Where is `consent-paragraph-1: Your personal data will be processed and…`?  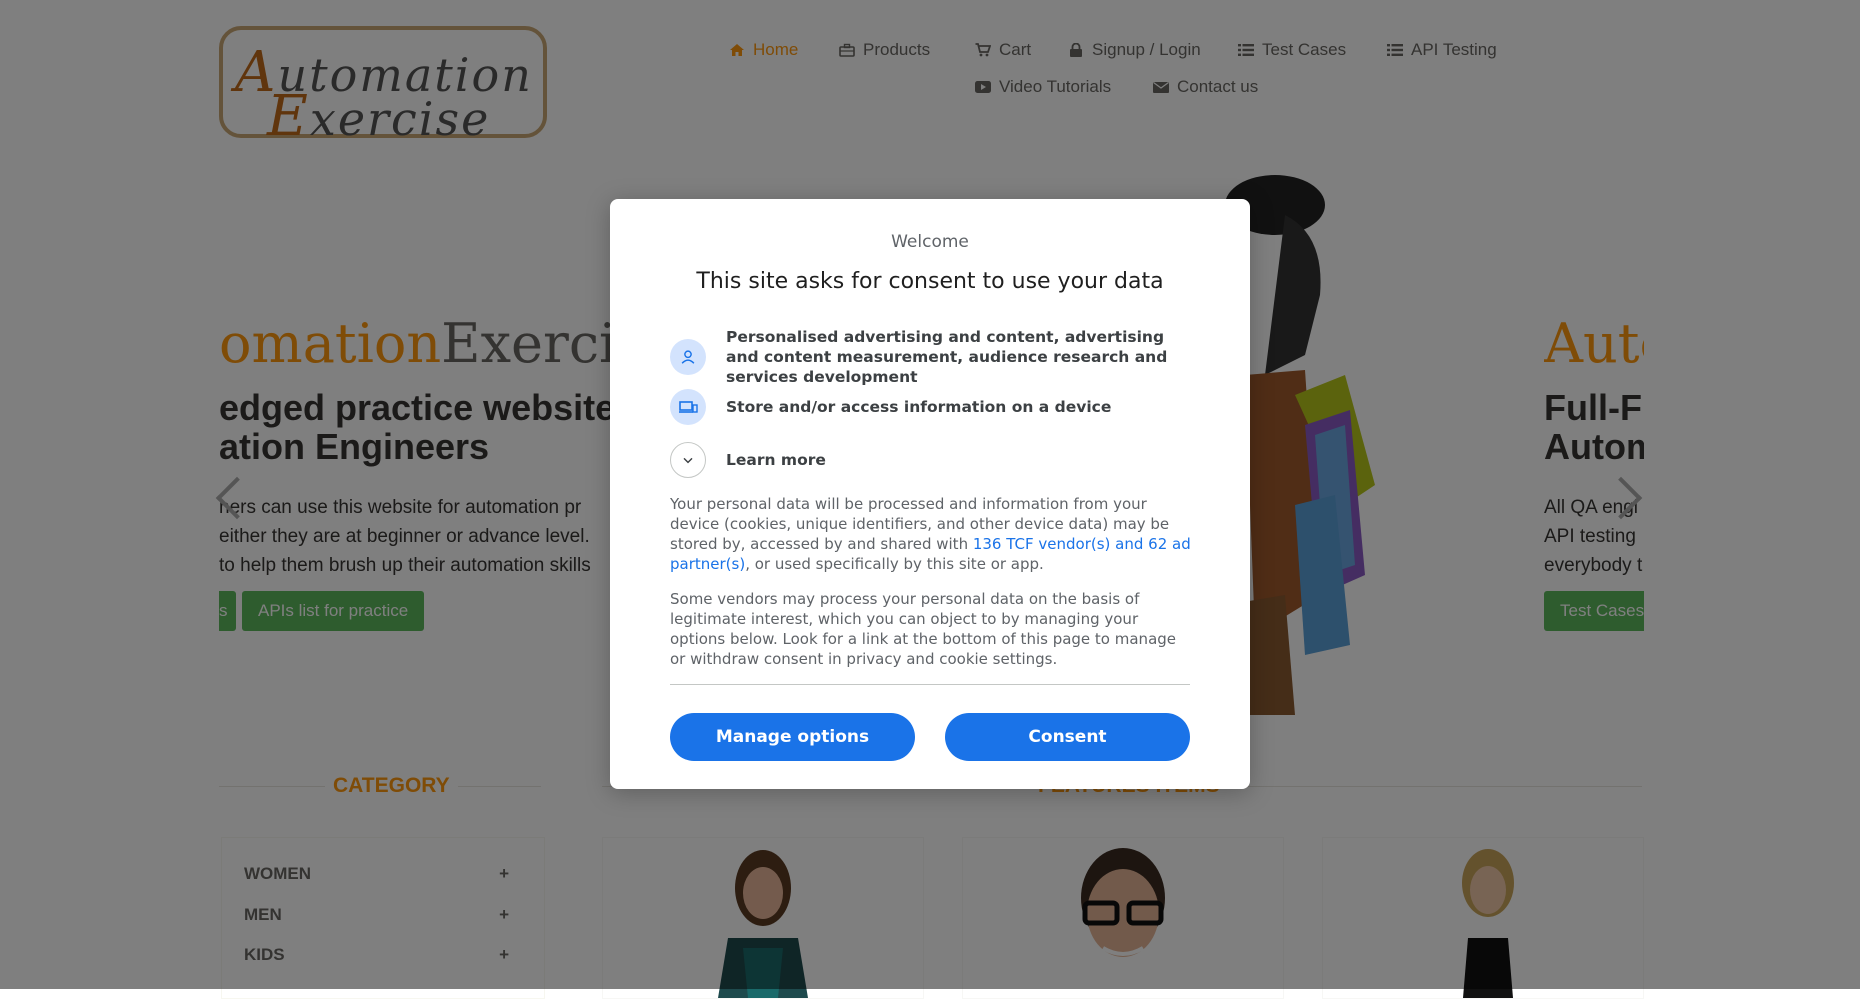
consent-paragraph-1: Your personal data will be processed and… is located at coordinates (932, 534).